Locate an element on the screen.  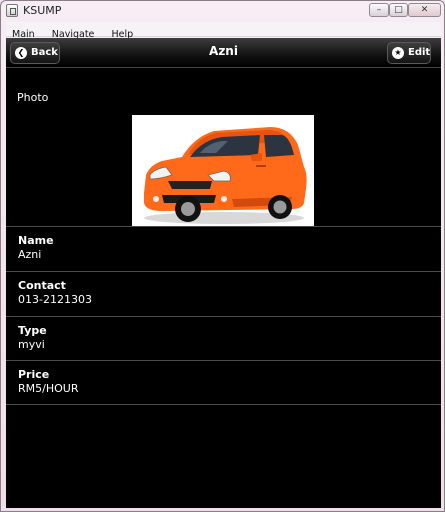
page-title: Azni is located at coordinates (223, 51).